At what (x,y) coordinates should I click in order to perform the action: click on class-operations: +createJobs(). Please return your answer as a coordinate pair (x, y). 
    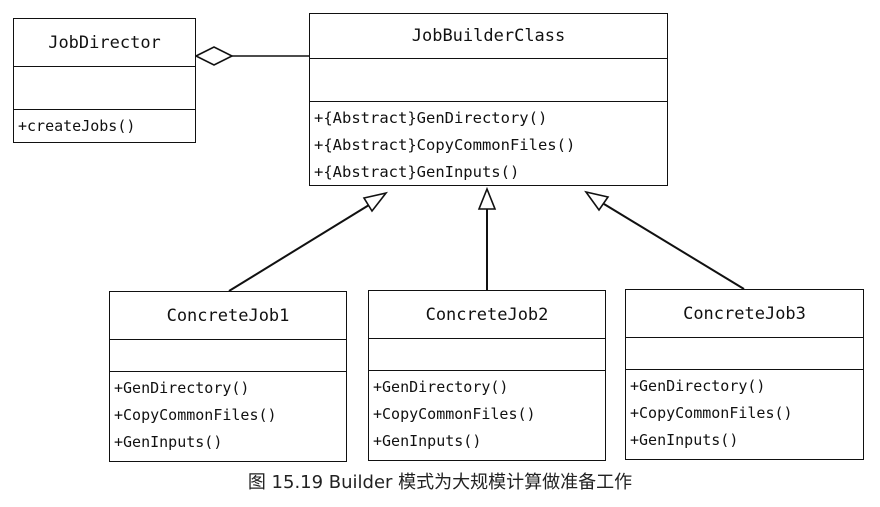
    Looking at the image, I should click on (104, 125).